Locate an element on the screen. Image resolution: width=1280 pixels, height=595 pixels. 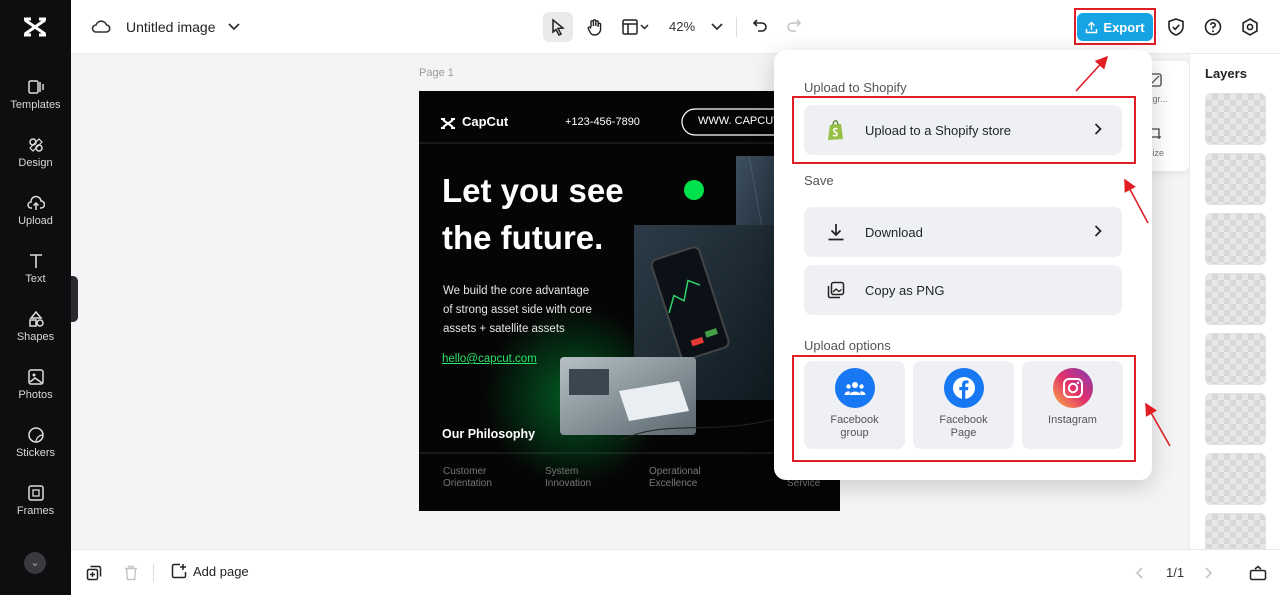
document-title: Untitled image is located at coordinates (171, 27).